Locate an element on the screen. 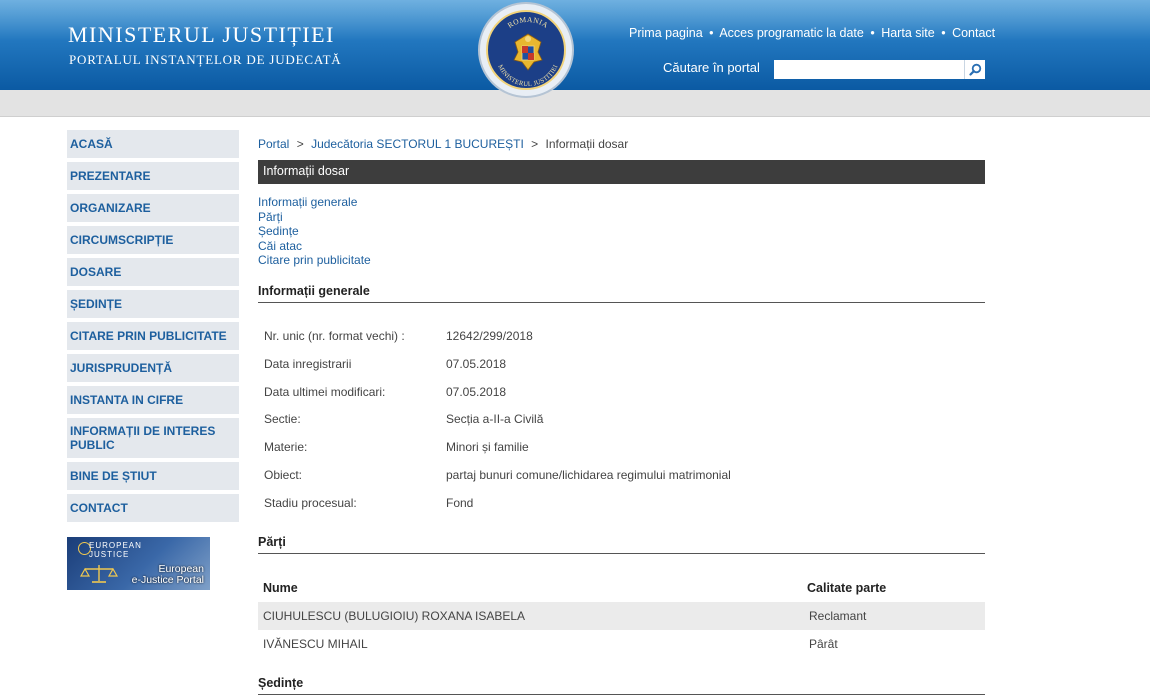 Image resolution: width=1150 pixels, height=700 pixels. info-label: Stadiu procesual: is located at coordinates (310, 502).